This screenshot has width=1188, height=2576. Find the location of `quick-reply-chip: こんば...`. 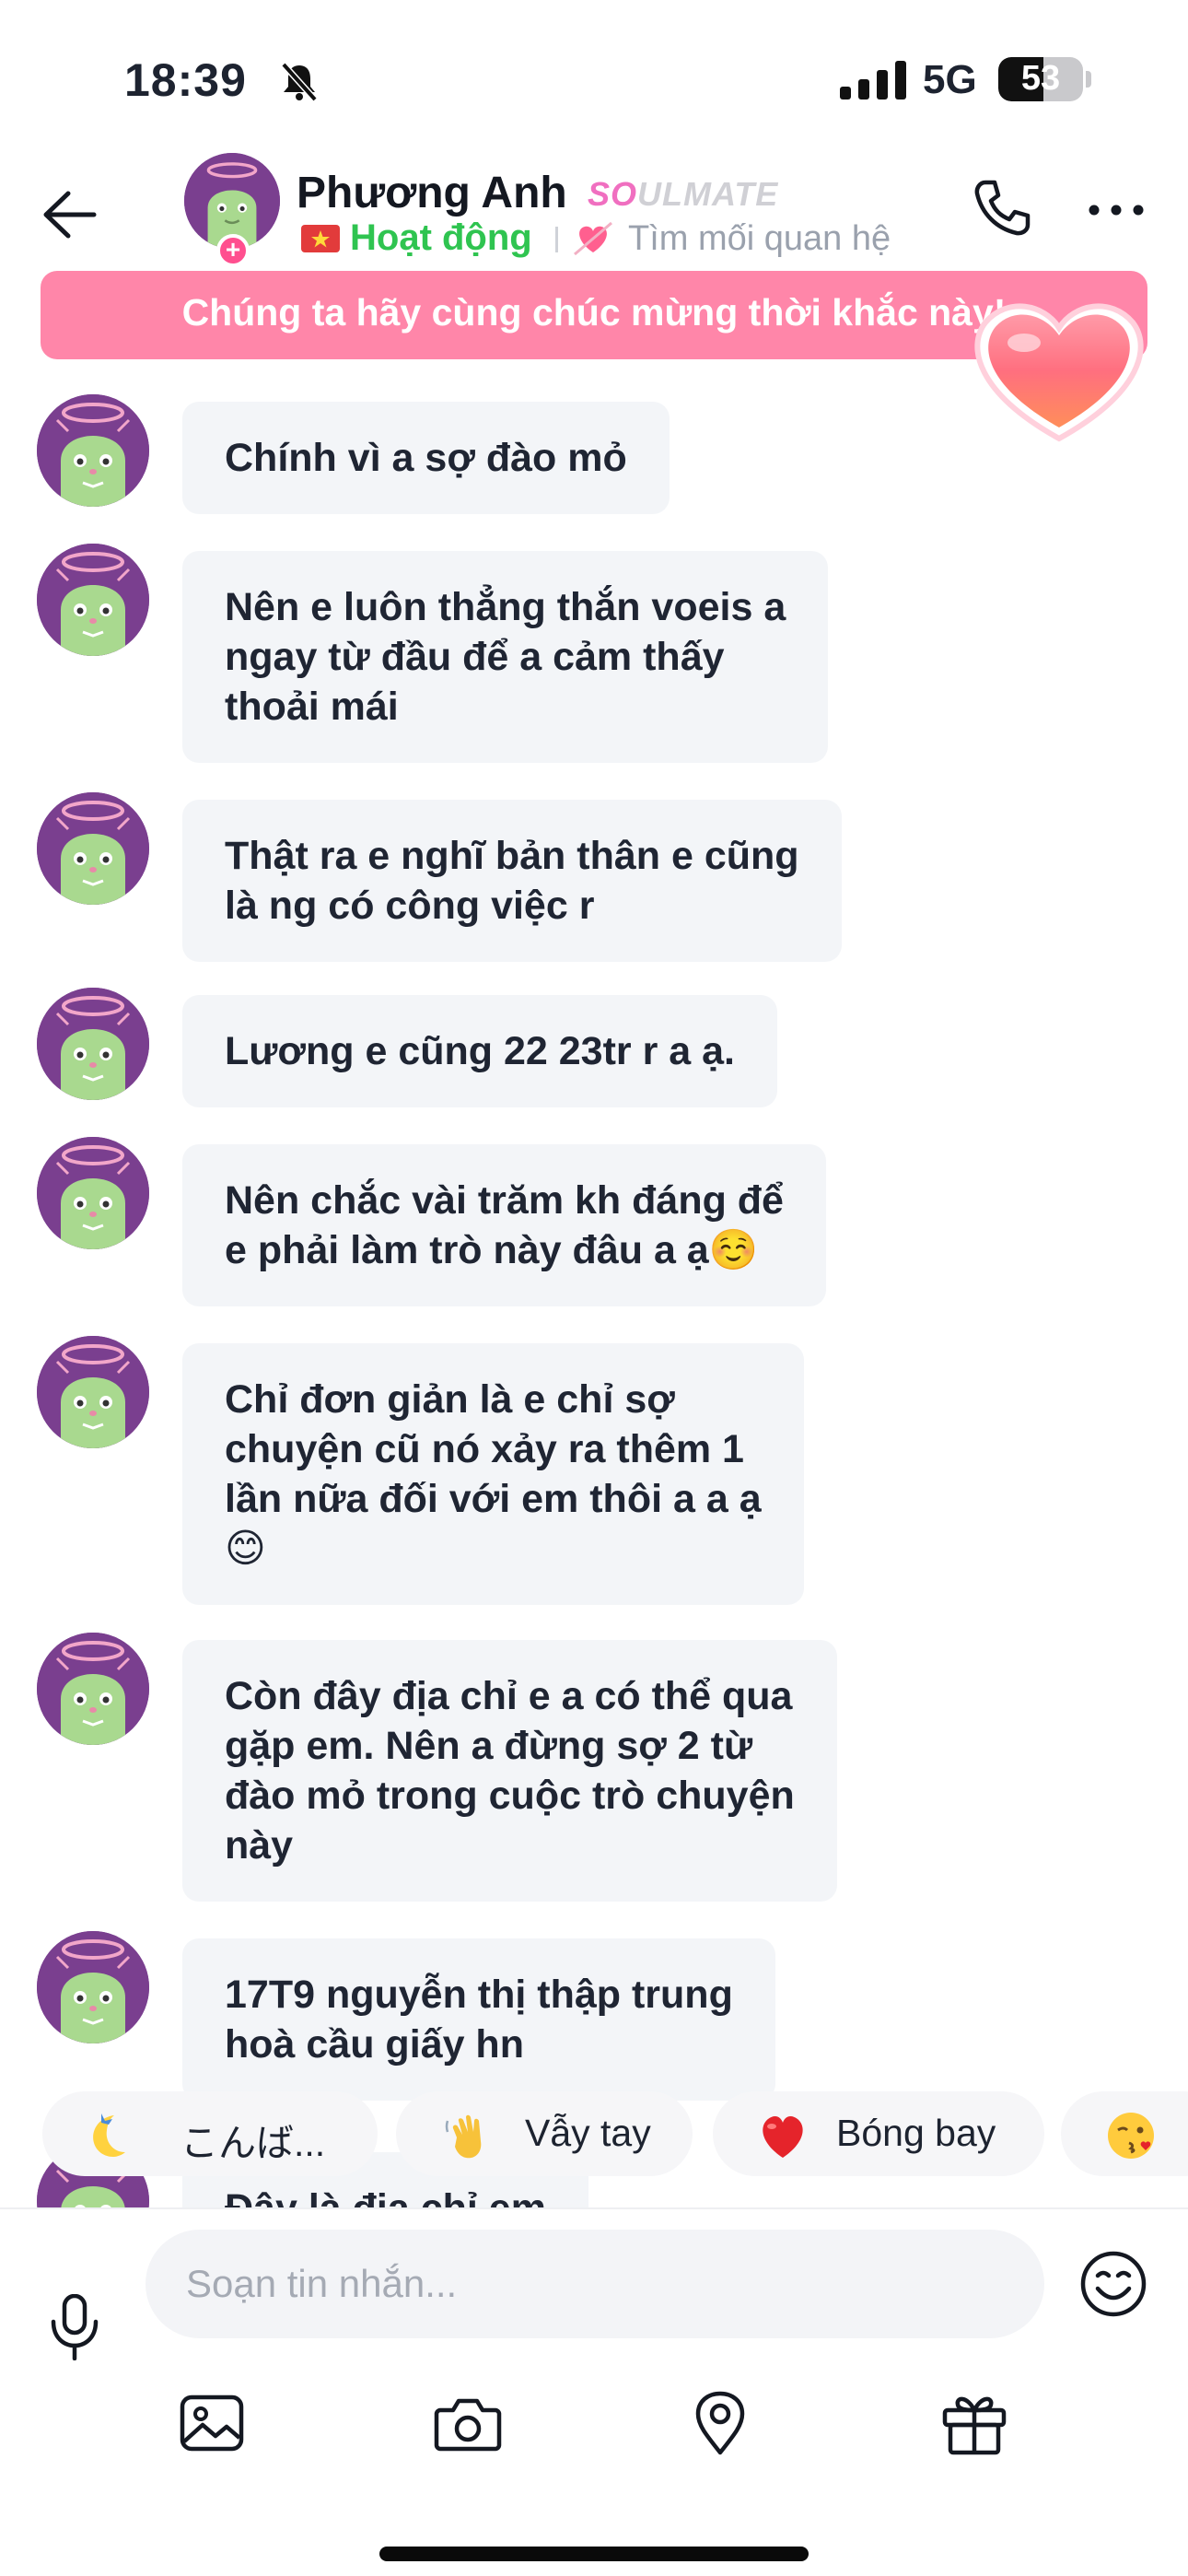

quick-reply-chip: こんば... is located at coordinates (210, 2133).